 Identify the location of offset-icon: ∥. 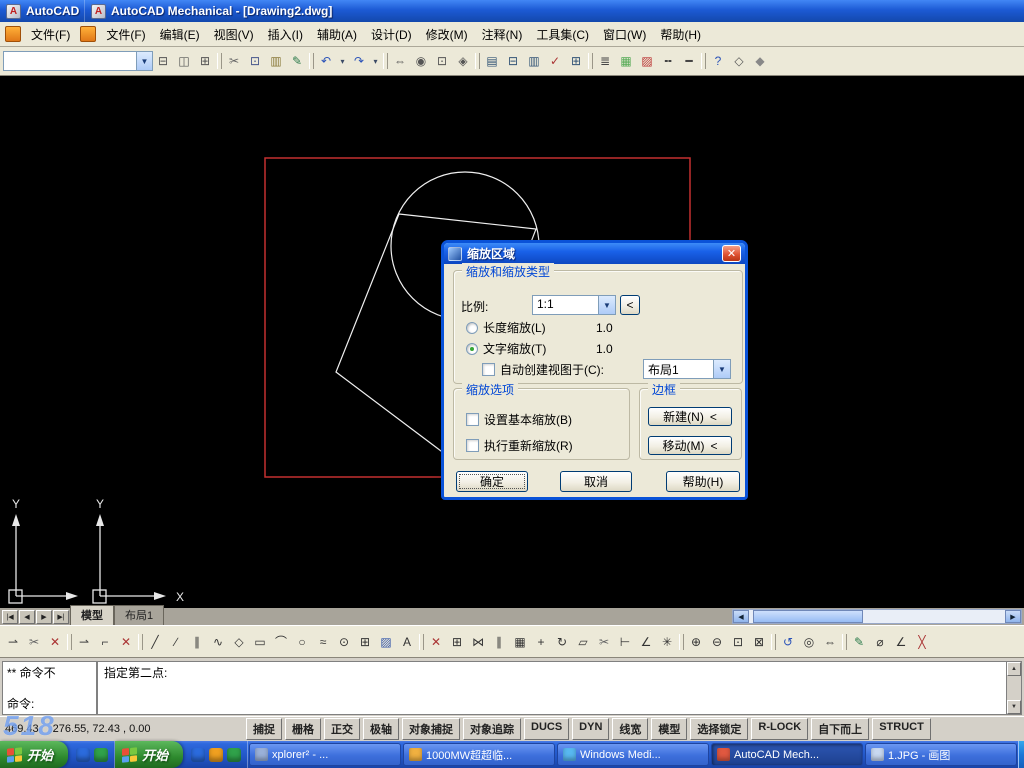
(499, 642).